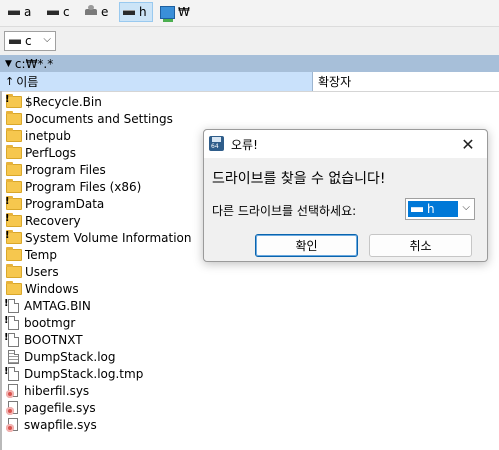 The image size is (499, 450). I want to click on app-floppy-icon, so click(216, 143).